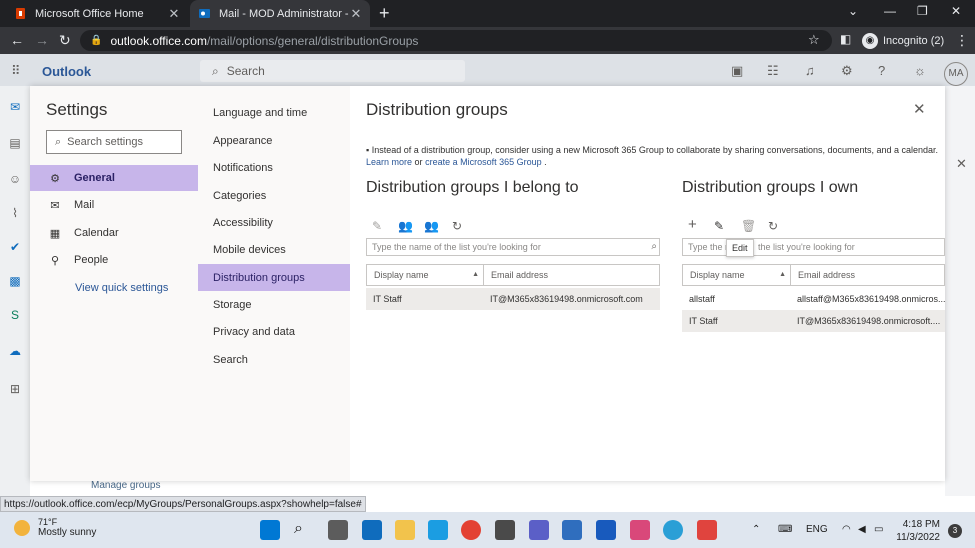  What do you see at coordinates (15, 213) in the screenshot?
I see `attachment-icon: ⌇` at bounding box center [15, 213].